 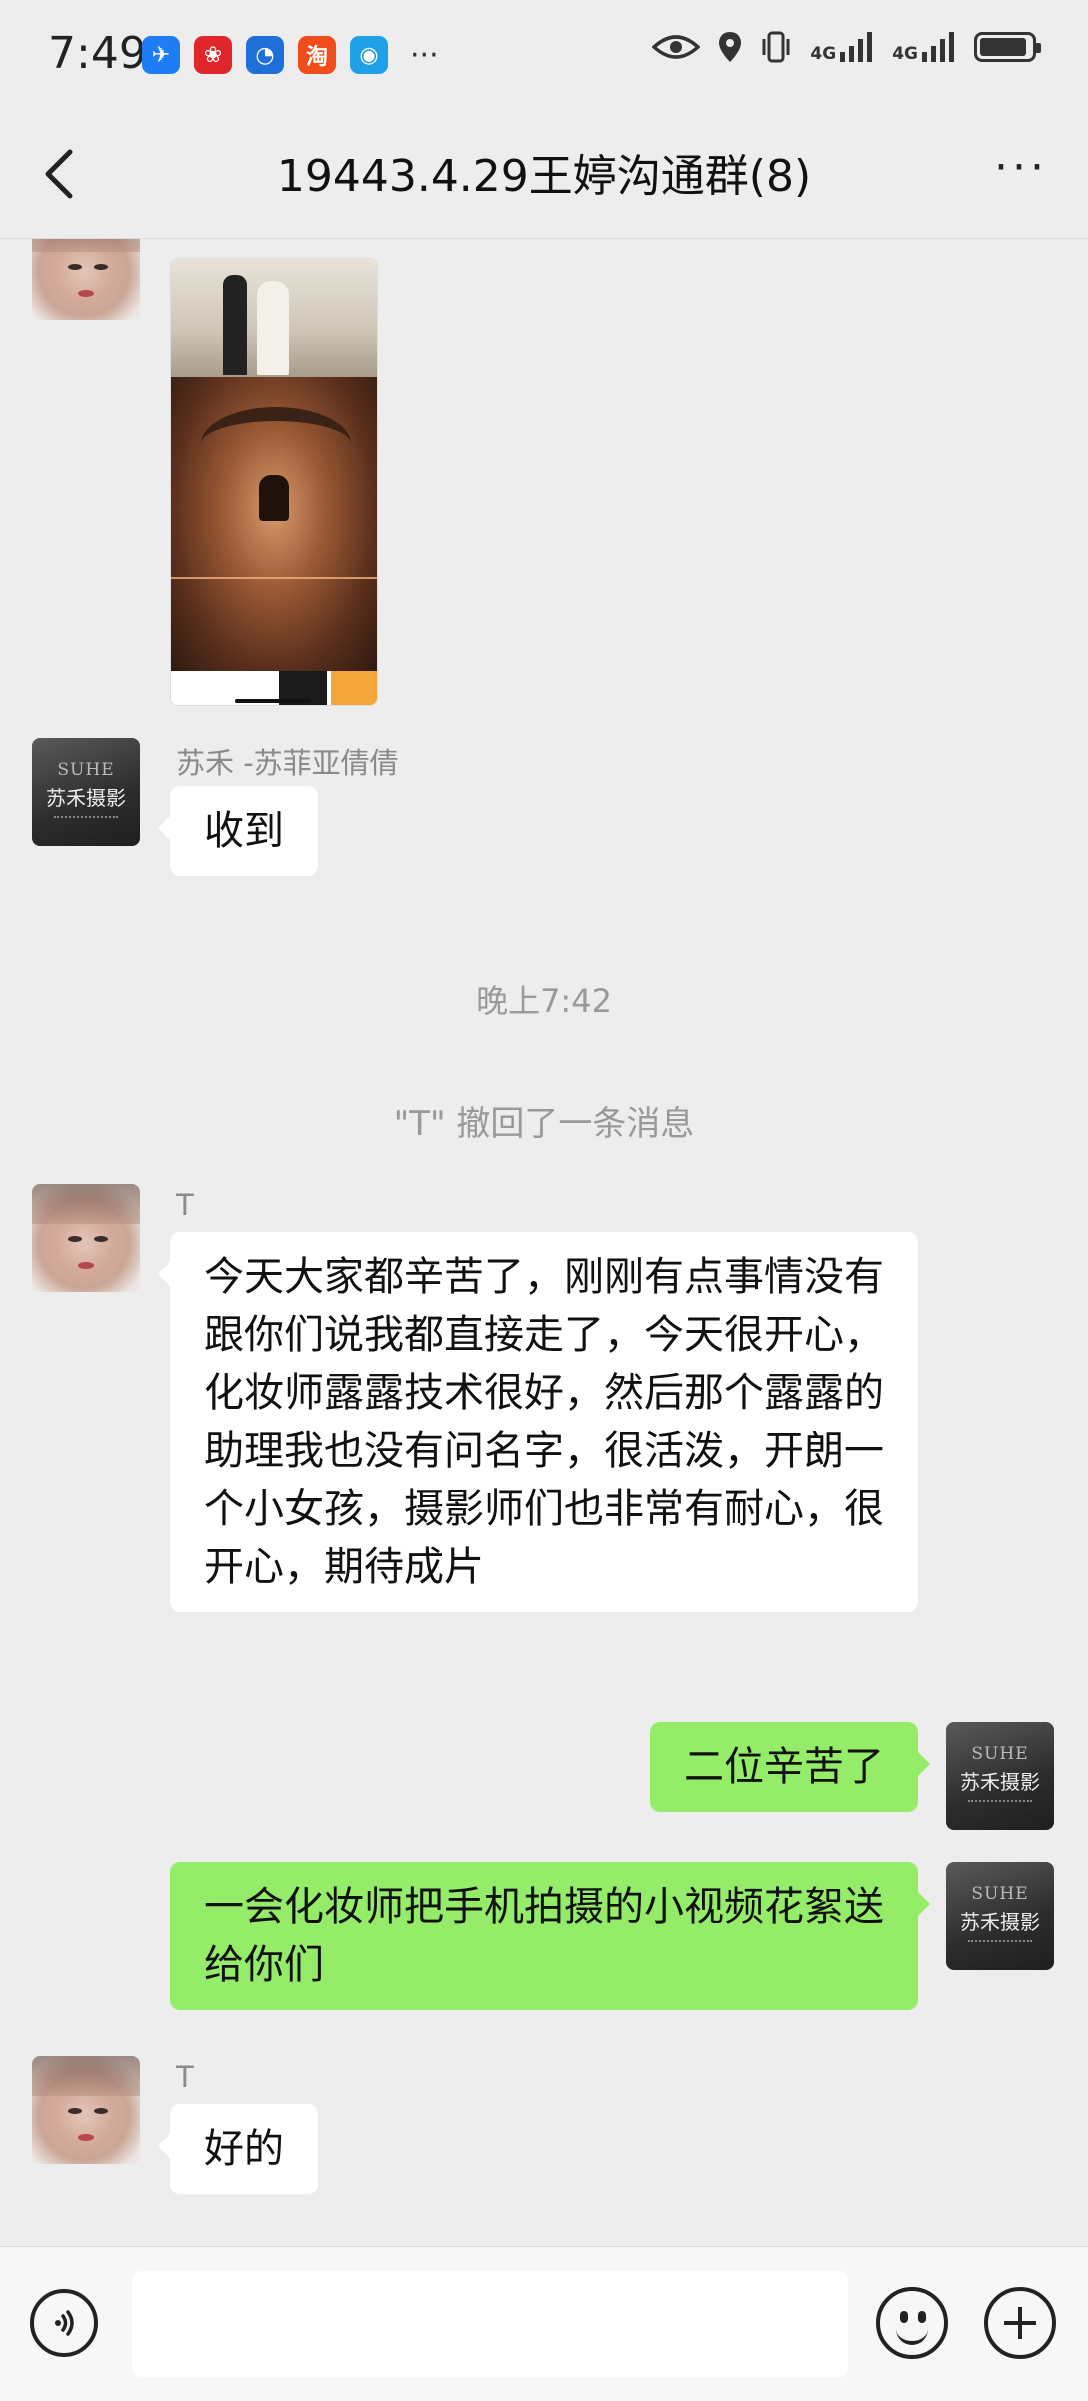 What do you see at coordinates (290, 55) in the screenshot?
I see `notification-icons: ✈ ❀ ◔ 淘 ◉ ···` at bounding box center [290, 55].